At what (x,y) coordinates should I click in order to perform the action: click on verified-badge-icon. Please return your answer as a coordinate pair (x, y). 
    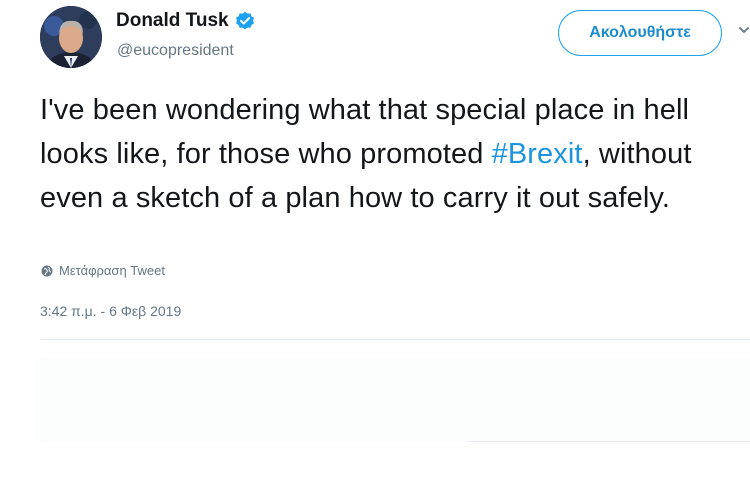
    Looking at the image, I should click on (245, 21).